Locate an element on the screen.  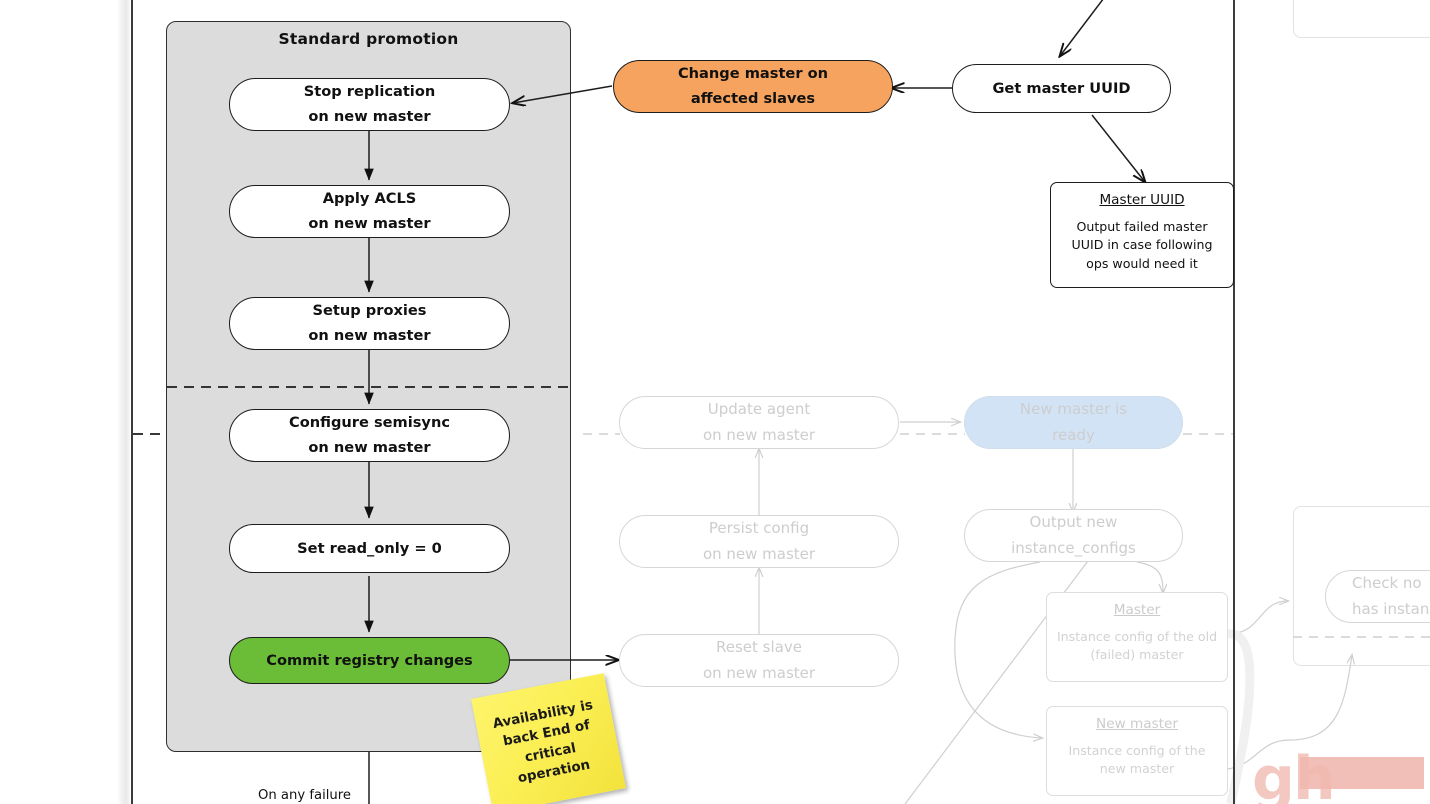
node-check-node-has-instance: Check no has instan is located at coordinates (1377, 596).